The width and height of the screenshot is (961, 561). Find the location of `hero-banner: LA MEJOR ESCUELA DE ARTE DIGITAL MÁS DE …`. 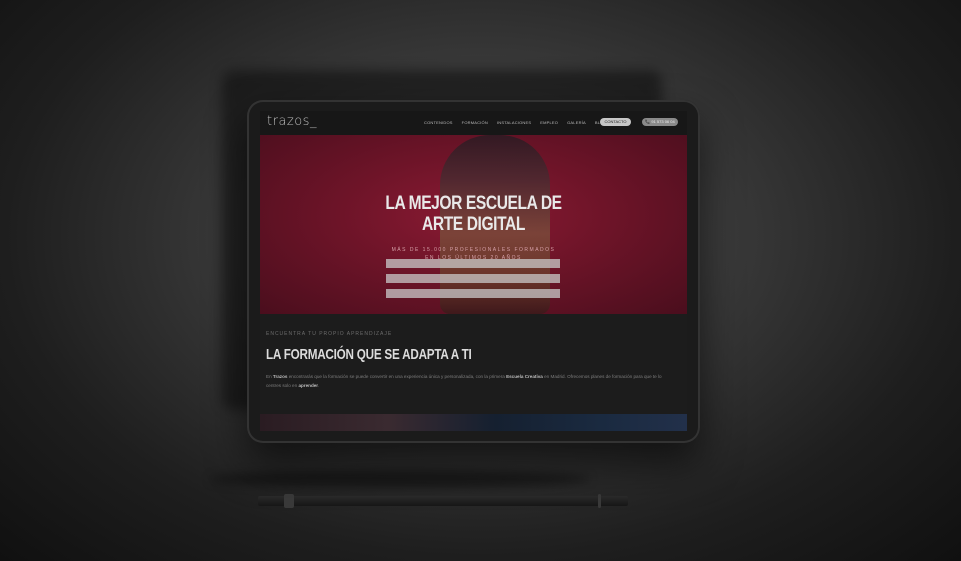

hero-banner: LA MEJOR ESCUELA DE ARTE DIGITAL MÁS DE … is located at coordinates (473, 224).